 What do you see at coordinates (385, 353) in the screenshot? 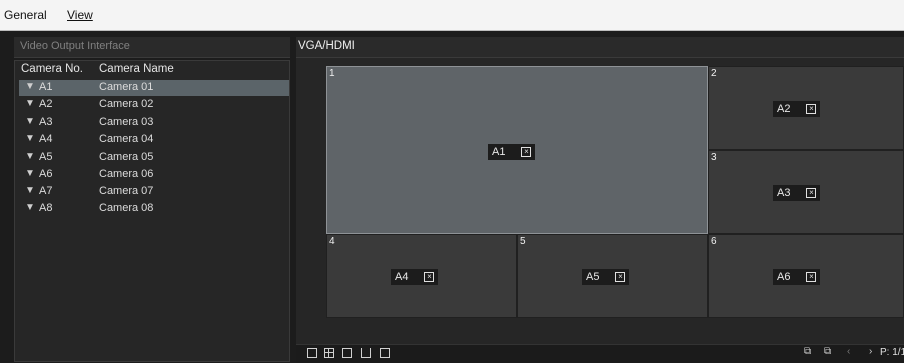
I see `layout-custom-icon` at bounding box center [385, 353].